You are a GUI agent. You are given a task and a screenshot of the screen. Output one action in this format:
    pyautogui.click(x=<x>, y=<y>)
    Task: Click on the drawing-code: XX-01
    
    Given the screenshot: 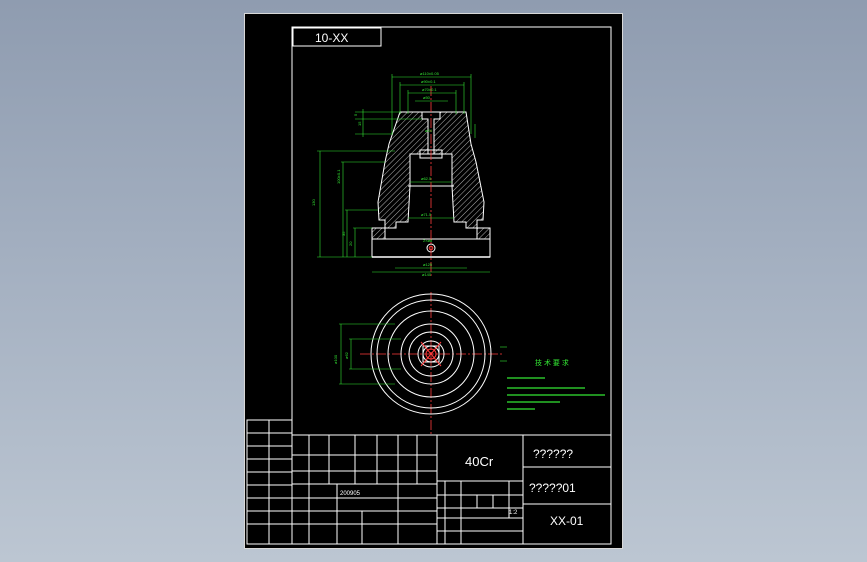 What is the action you would take?
    pyautogui.click(x=567, y=521)
    